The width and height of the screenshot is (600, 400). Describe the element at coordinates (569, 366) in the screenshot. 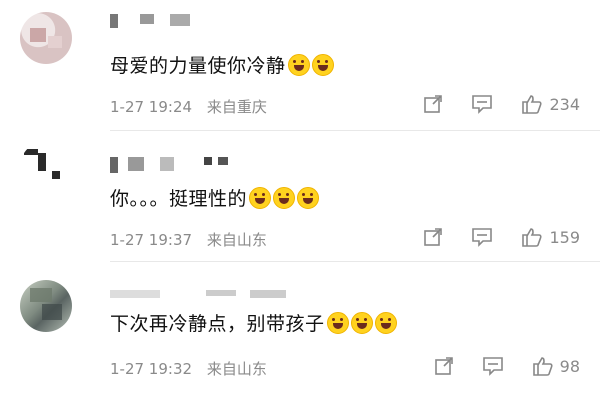

I see `like-count: 98` at that location.